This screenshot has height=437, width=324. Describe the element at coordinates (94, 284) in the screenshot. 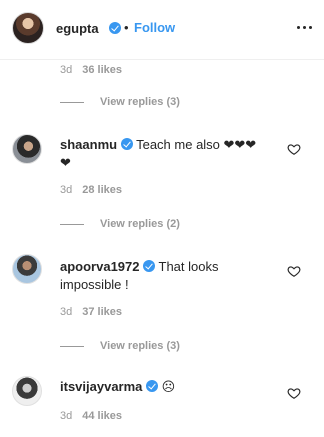

I see `comment-body-continued: impossible !` at that location.